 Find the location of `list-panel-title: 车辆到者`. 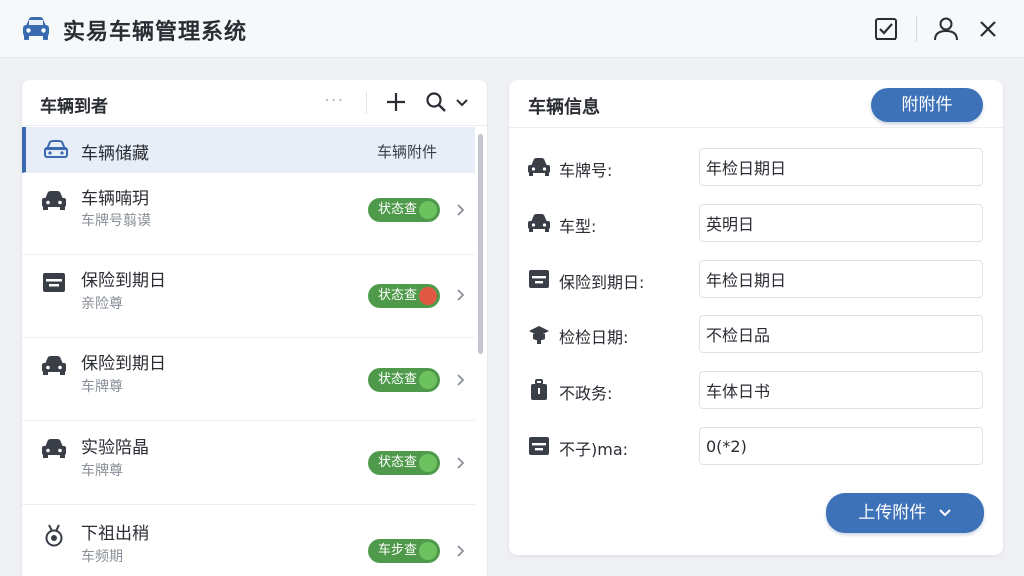

list-panel-title: 车辆到者 is located at coordinates (74, 107).